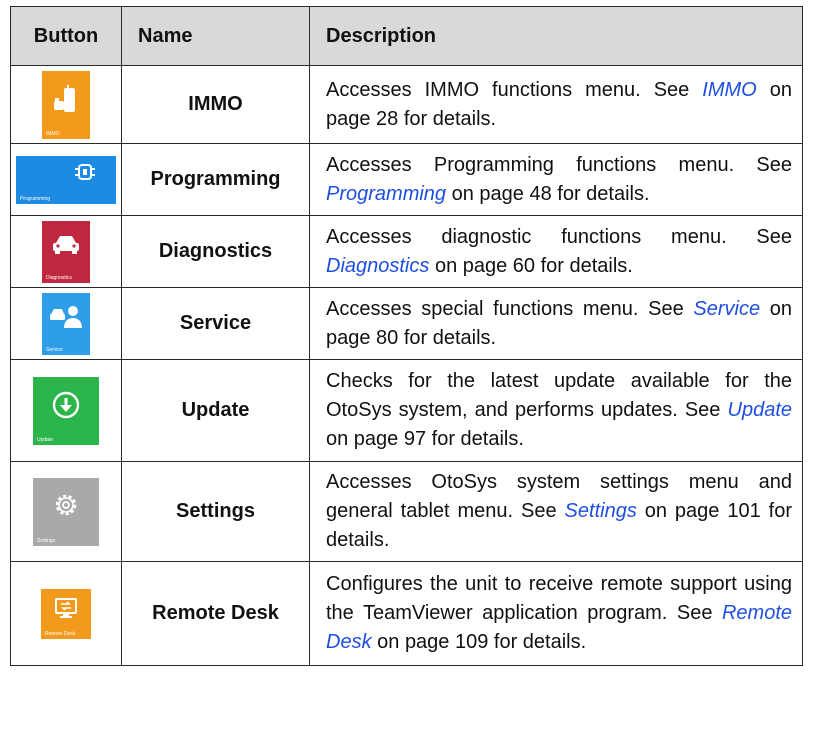 The width and height of the screenshot is (816, 746). Describe the element at coordinates (386, 194) in the screenshot. I see `link-programming: Programming` at that location.